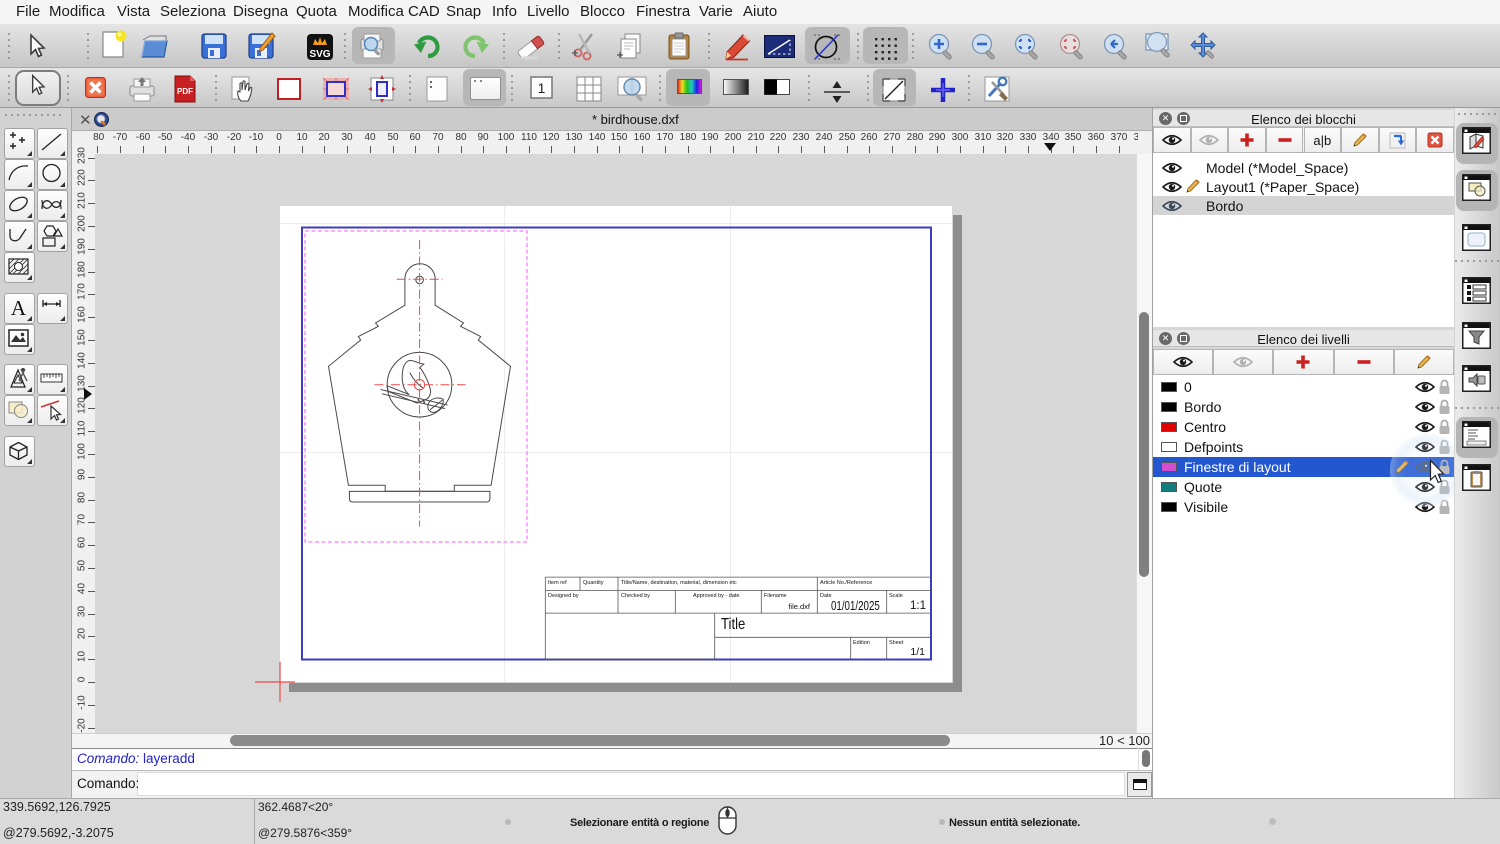 The height and width of the screenshot is (844, 1500). Describe the element at coordinates (319, 54) in the screenshot. I see `svg-text: SVG` at that location.